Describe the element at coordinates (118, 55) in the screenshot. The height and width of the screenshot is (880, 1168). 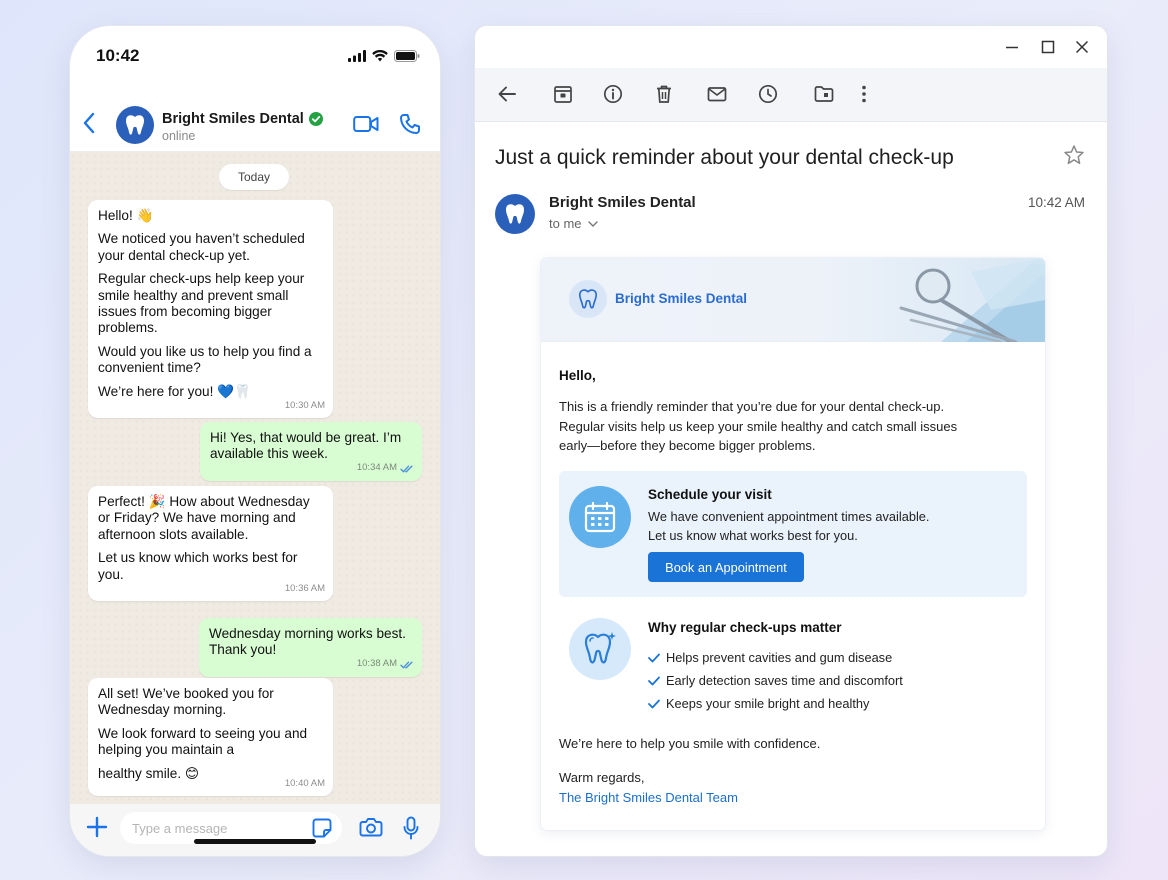
I see `status-time: 10:42` at that location.